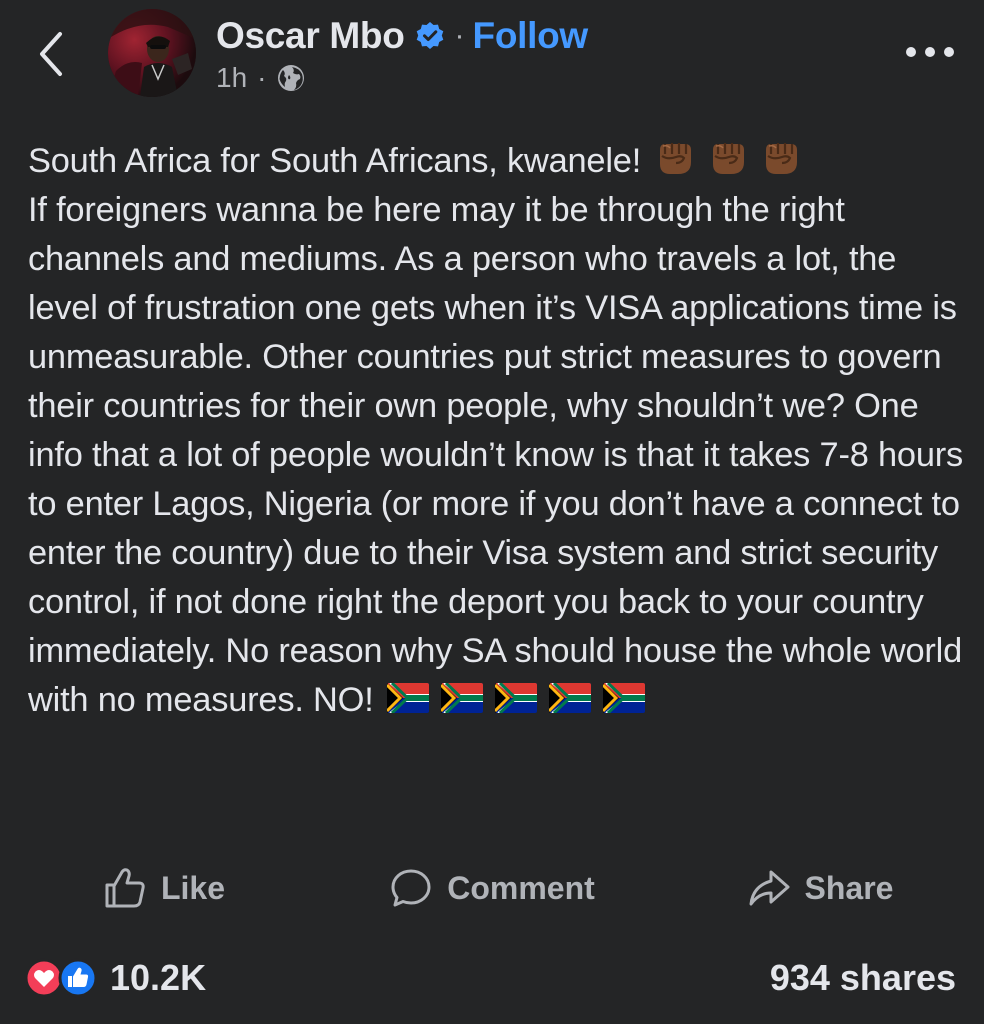 Image resolution: width=984 pixels, height=1024 pixels. I want to click on back-button, so click(52, 54).